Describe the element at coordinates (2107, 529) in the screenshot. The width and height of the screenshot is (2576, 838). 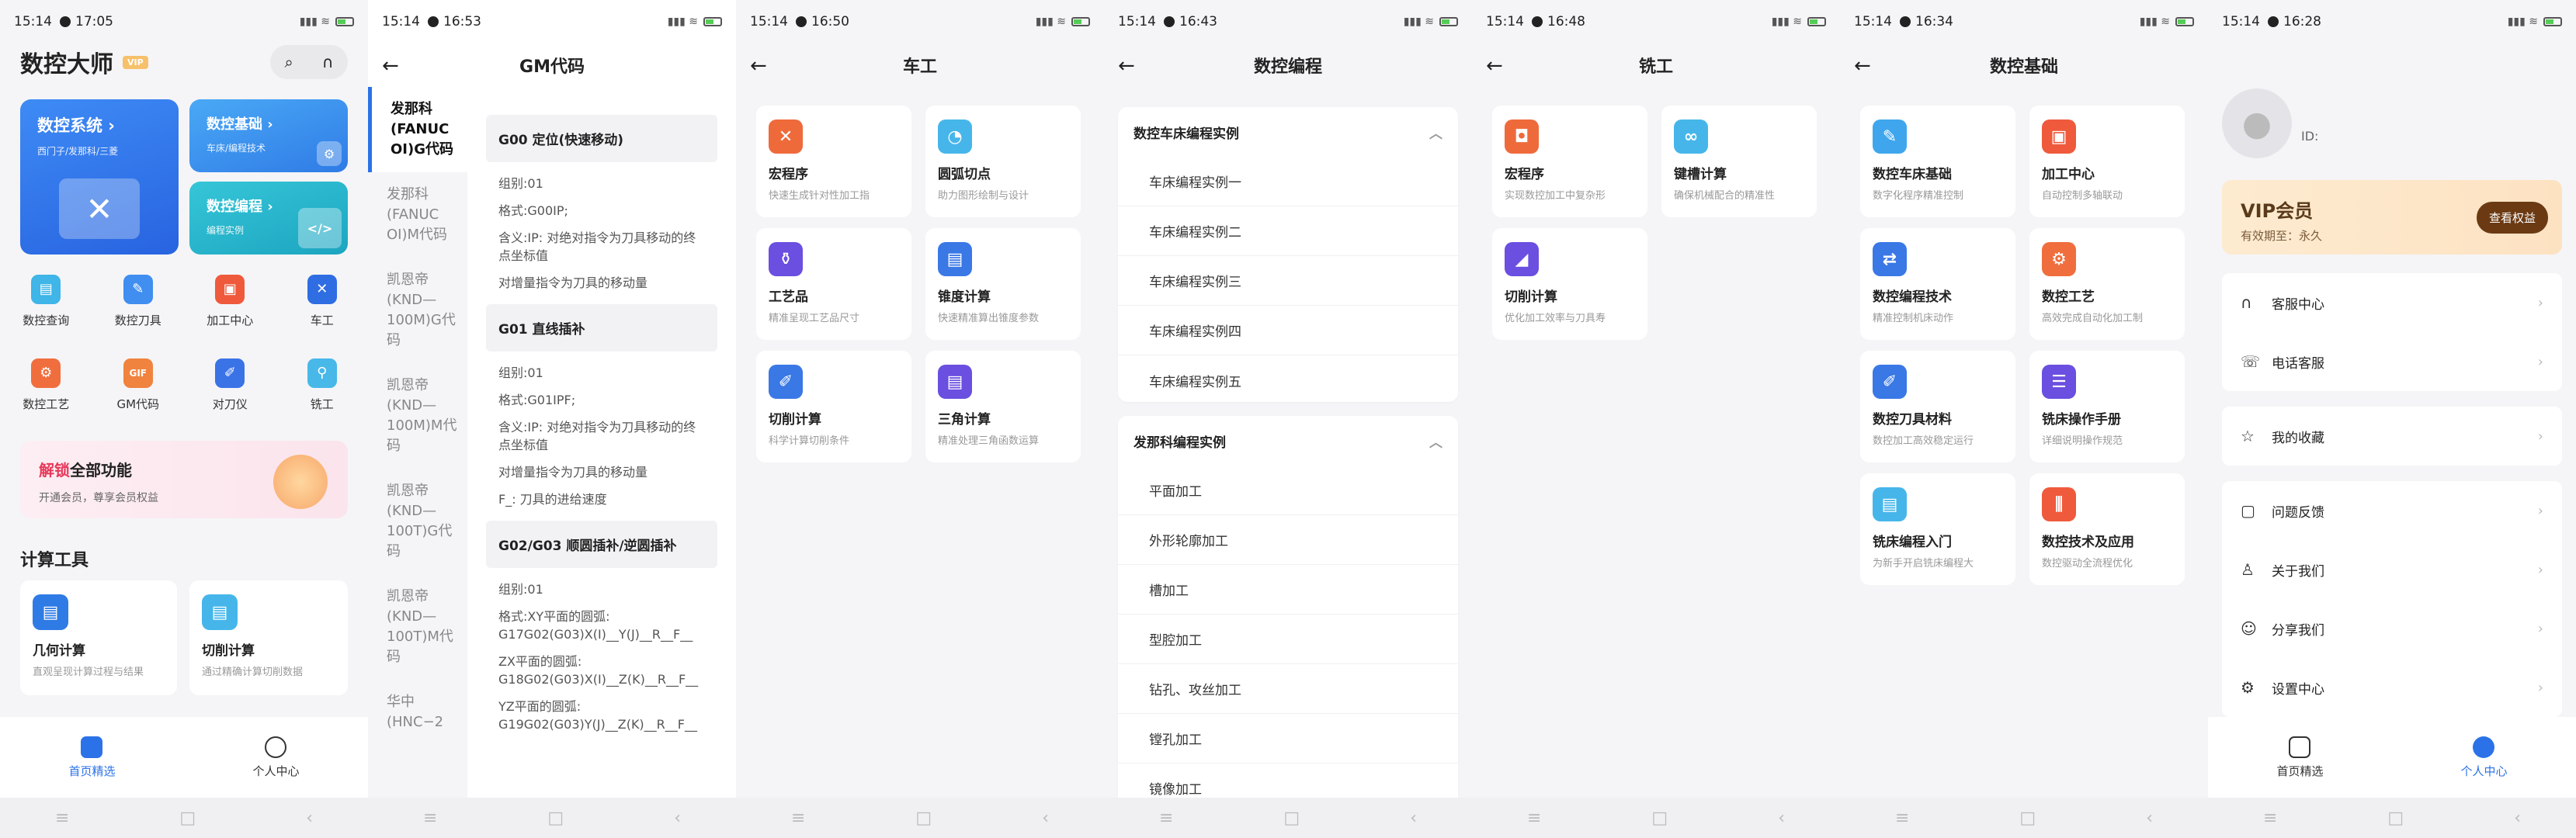
I see `card-tech-applications: ⫼ 数控技术及应用 数控驱动全流程优化` at that location.